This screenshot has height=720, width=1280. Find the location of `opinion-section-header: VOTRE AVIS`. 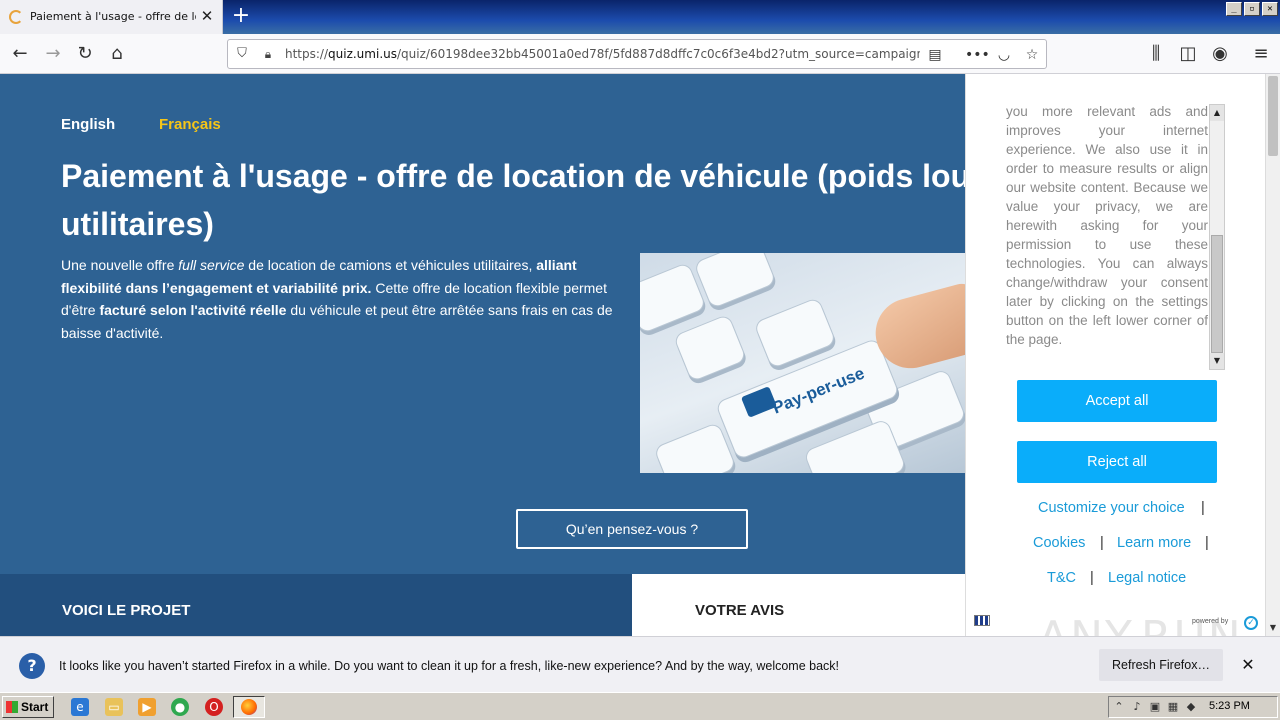

opinion-section-header: VOTRE AVIS is located at coordinates (798, 605).